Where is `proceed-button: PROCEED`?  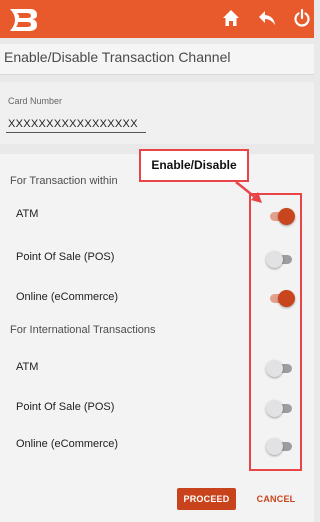 proceed-button: PROCEED is located at coordinates (206, 499).